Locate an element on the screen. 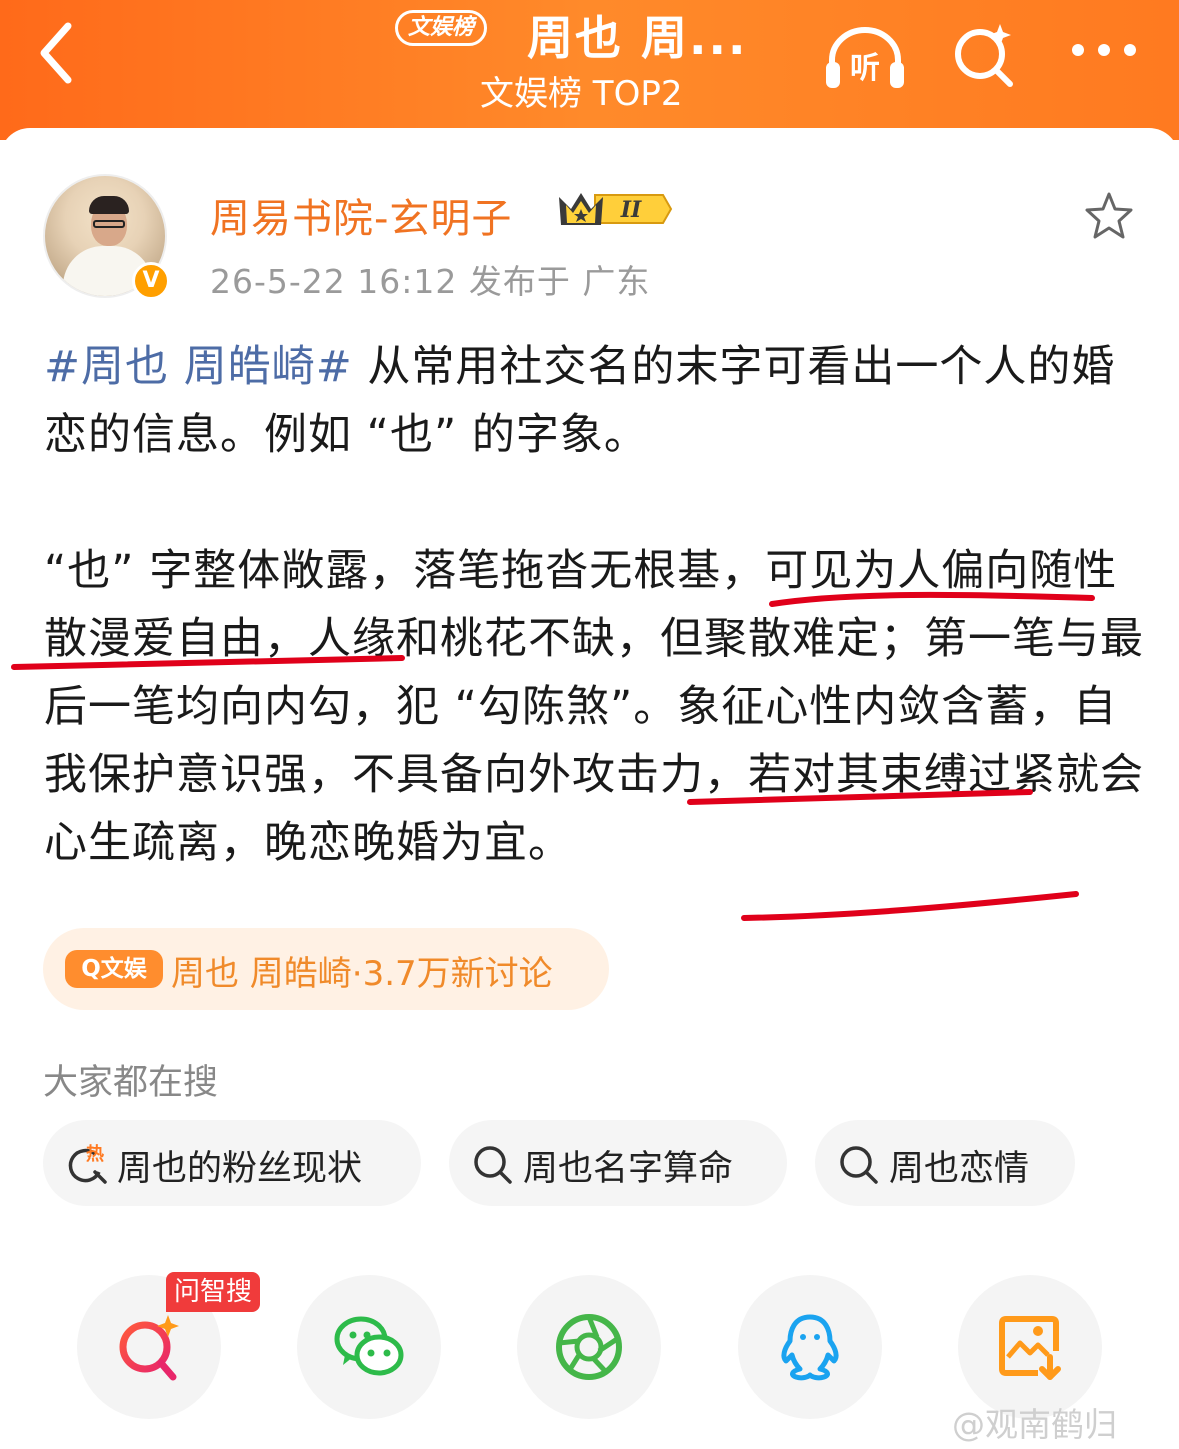 This screenshot has width=1179, height=1449. post-meta: 26-5-22 16:12 发布于 广东 is located at coordinates (430, 281).